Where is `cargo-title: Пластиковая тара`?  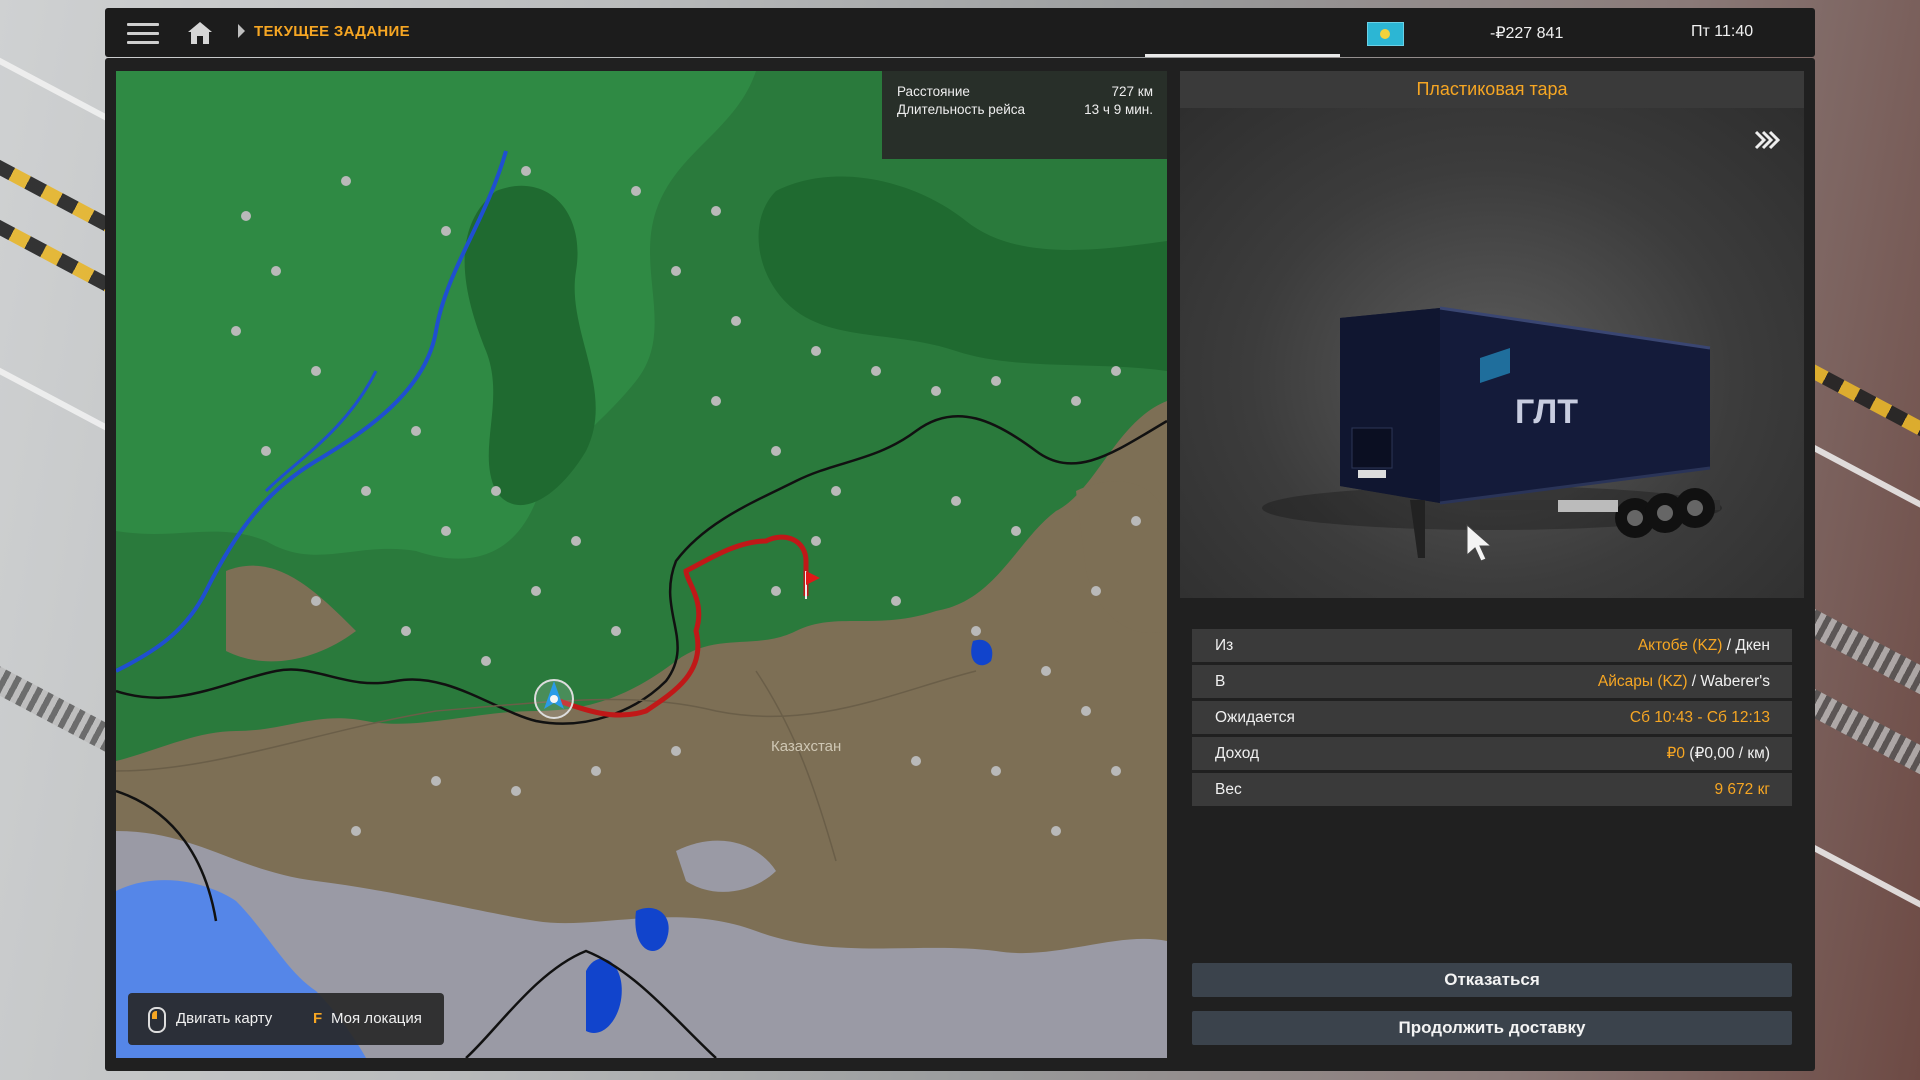 cargo-title: Пластиковая тара is located at coordinates (1492, 89).